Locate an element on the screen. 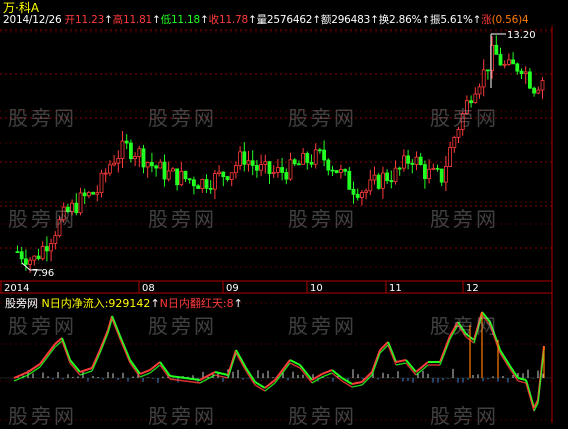 This screenshot has height=429, width=568. high-value: 11.81 is located at coordinates (137, 20).